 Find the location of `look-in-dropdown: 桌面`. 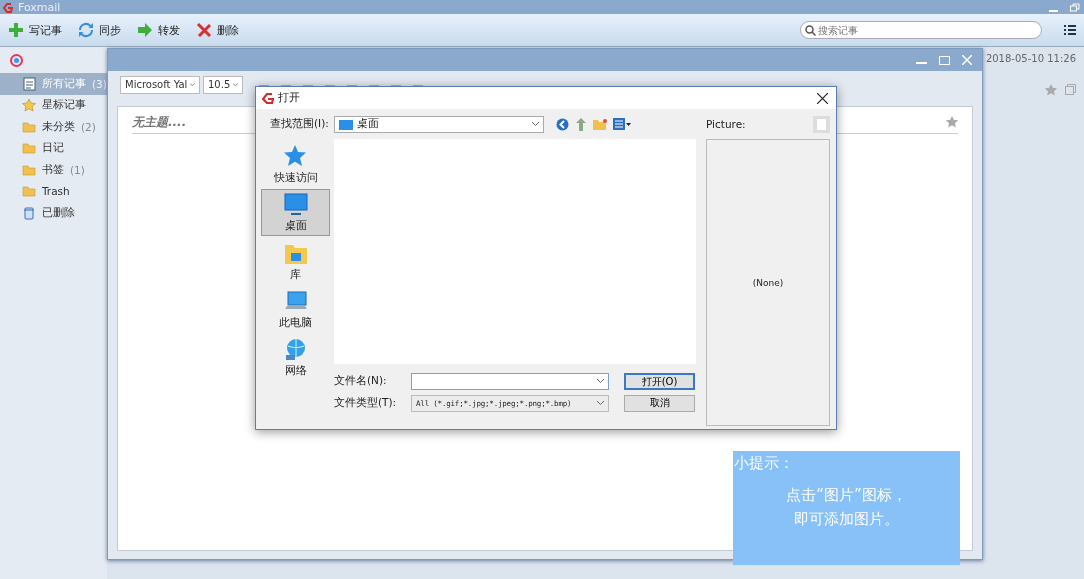

look-in-dropdown: 桌面 is located at coordinates (439, 124).